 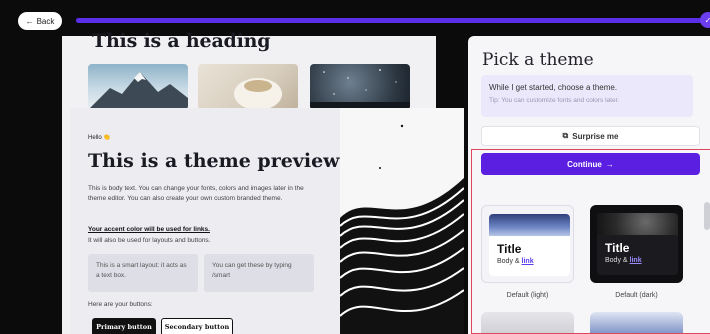 What do you see at coordinates (138, 87) in the screenshot?
I see `mountain-image` at bounding box center [138, 87].